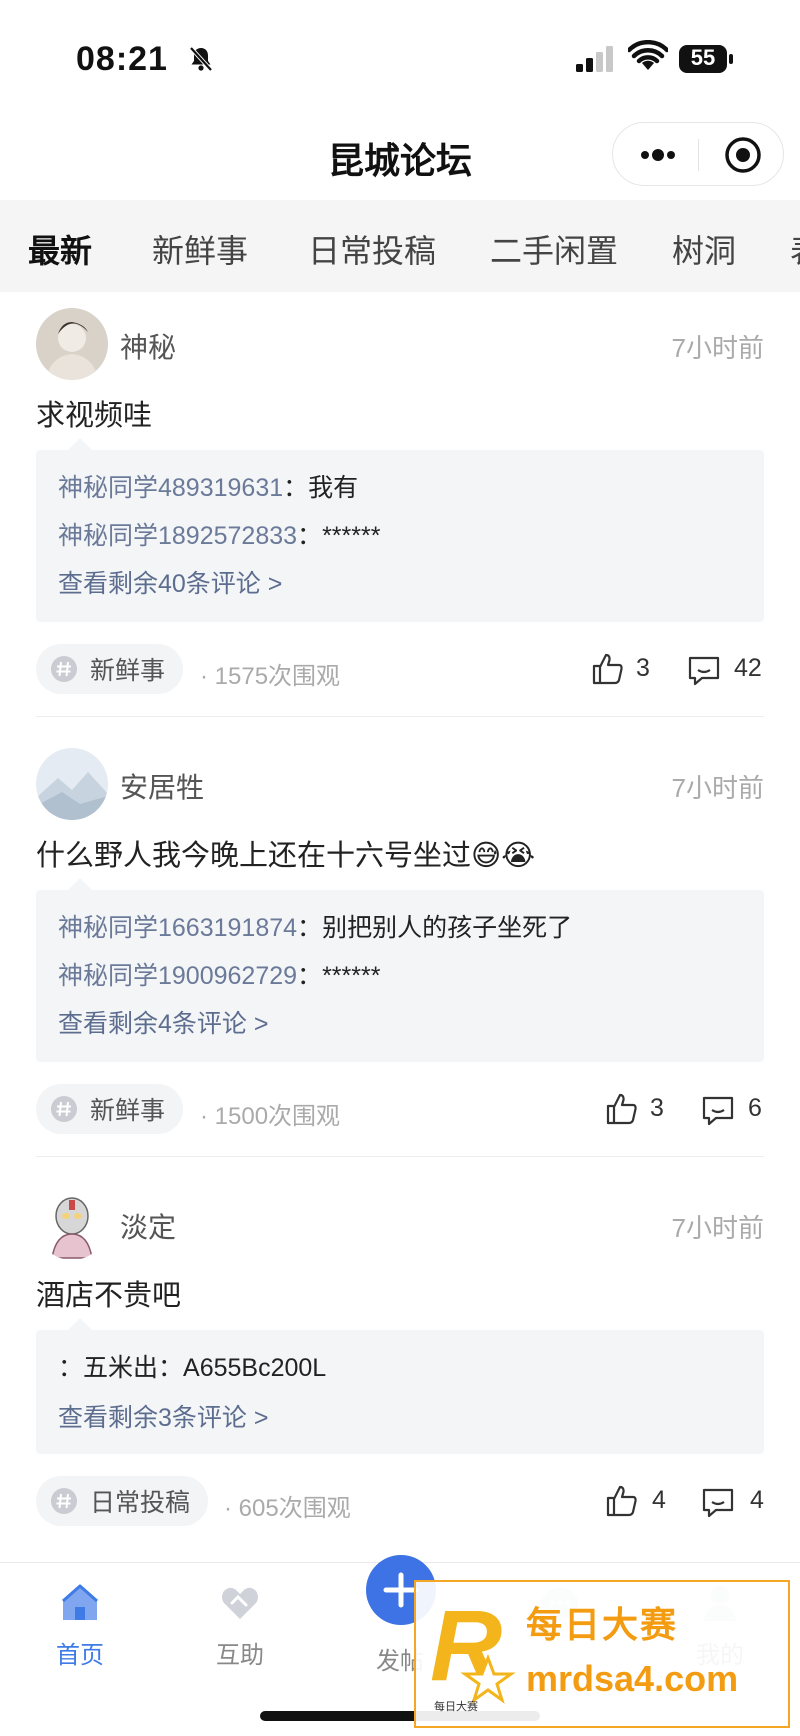  Describe the element at coordinates (177, 928) in the screenshot. I see `commenter-name: 神秘同学1663191874` at that location.